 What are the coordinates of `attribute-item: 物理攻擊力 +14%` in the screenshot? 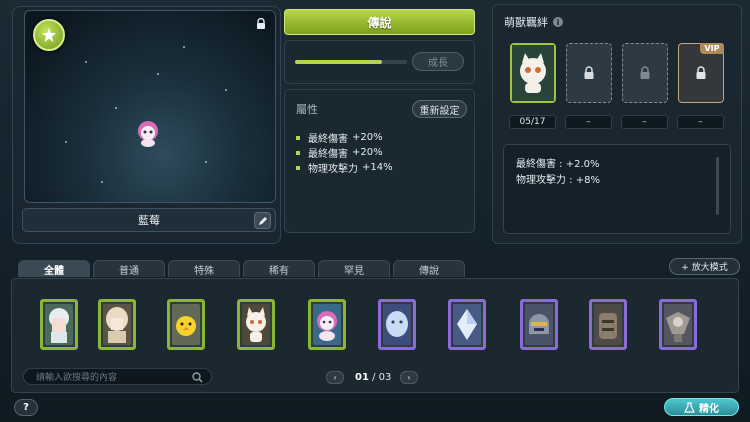 It's located at (344, 167).